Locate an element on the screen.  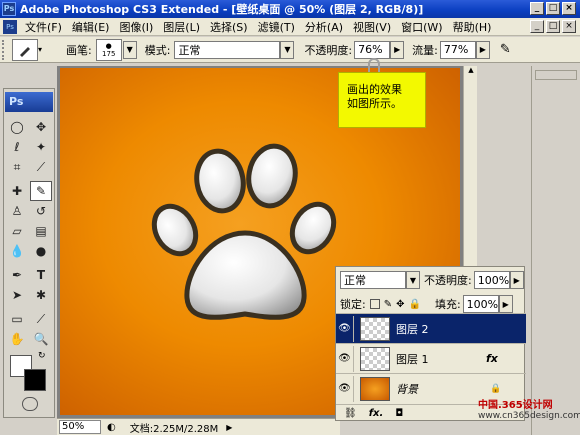
minimize-button: _ is located at coordinates (537, 8).